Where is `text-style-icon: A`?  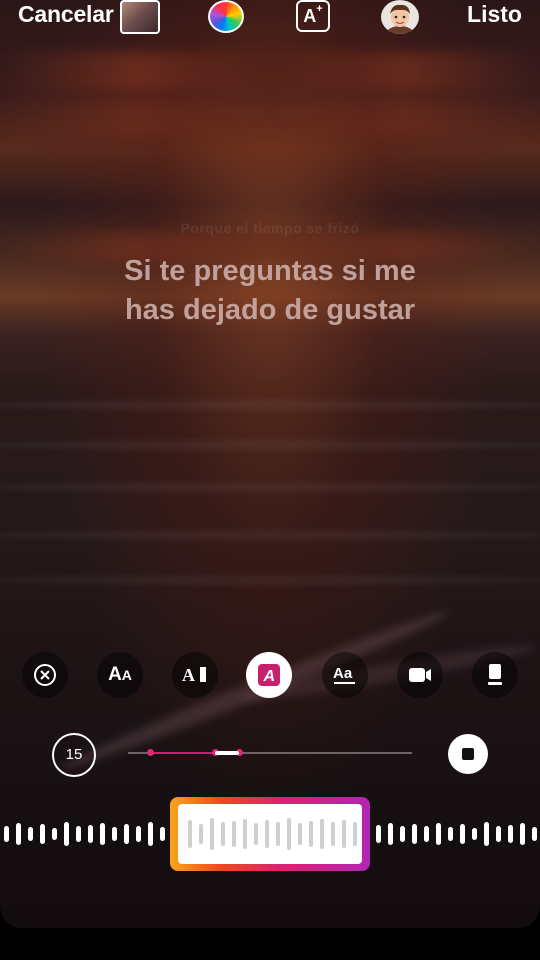 text-style-icon: A is located at coordinates (269, 675).